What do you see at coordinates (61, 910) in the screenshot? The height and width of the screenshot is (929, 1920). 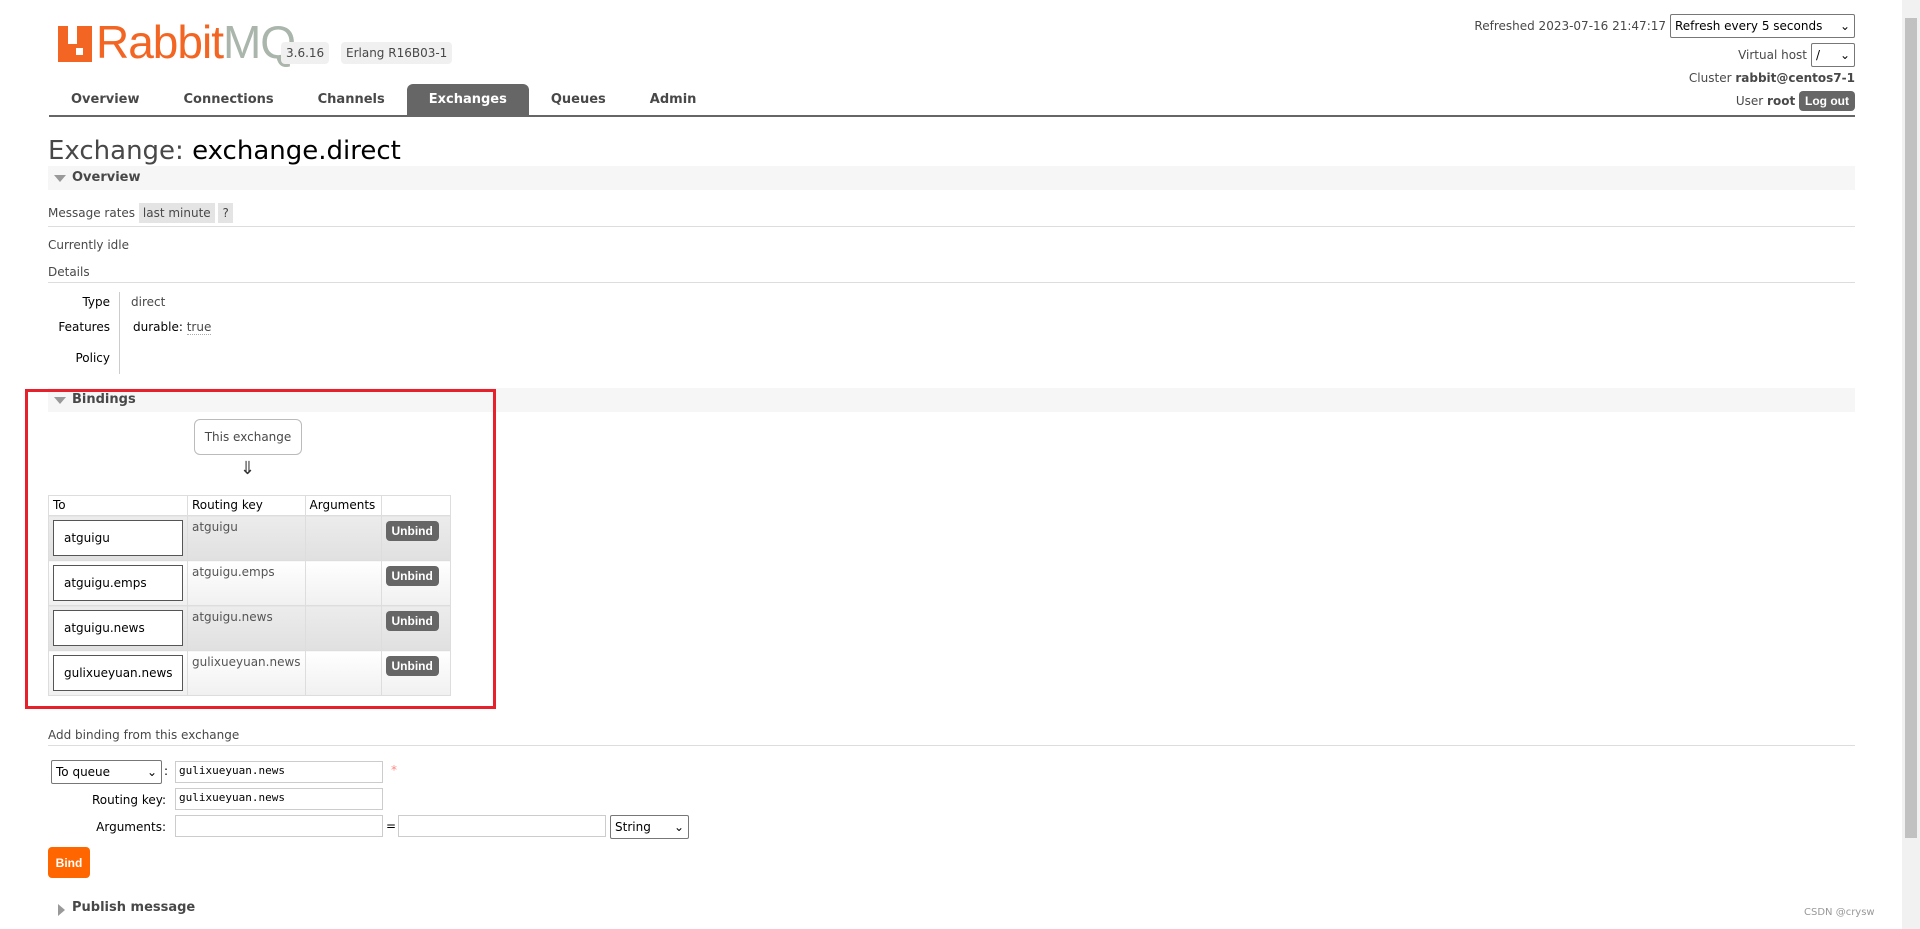 I see `expand-triangle-icon` at bounding box center [61, 910].